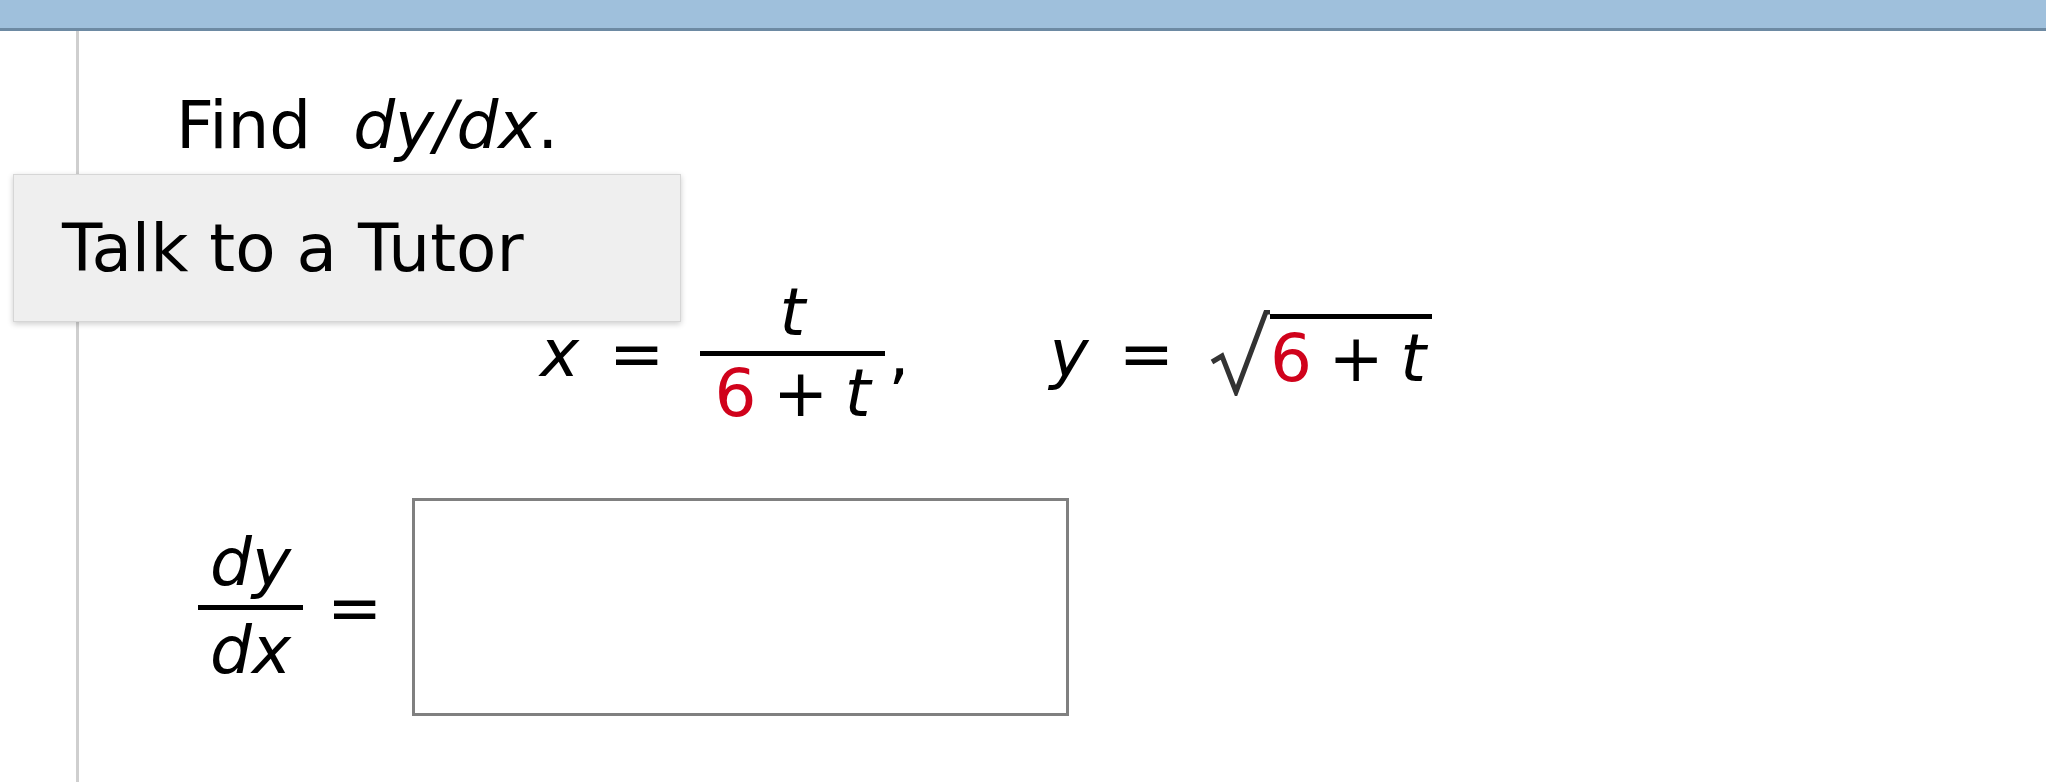 The height and width of the screenshot is (782, 2046). Describe the element at coordinates (1239, 353) in the screenshot. I see `radical-icon` at that location.